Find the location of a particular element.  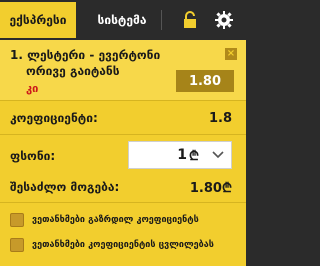

option-label: ვეთანხმები კოეფიციენტის ცვლილებას is located at coordinates (123, 245).